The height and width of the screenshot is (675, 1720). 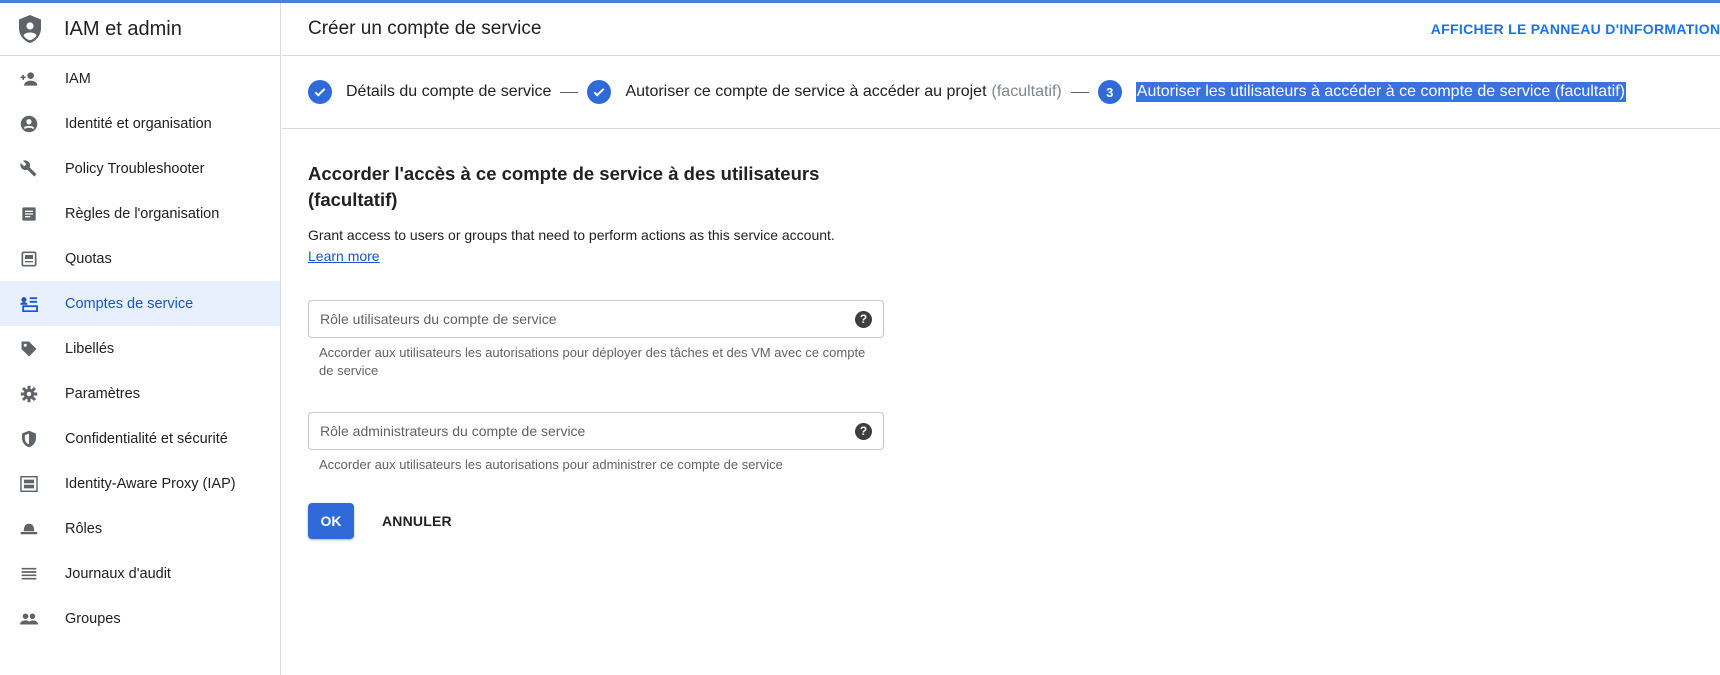 I want to click on sidebar-item-label: Quotas, so click(x=88, y=258).